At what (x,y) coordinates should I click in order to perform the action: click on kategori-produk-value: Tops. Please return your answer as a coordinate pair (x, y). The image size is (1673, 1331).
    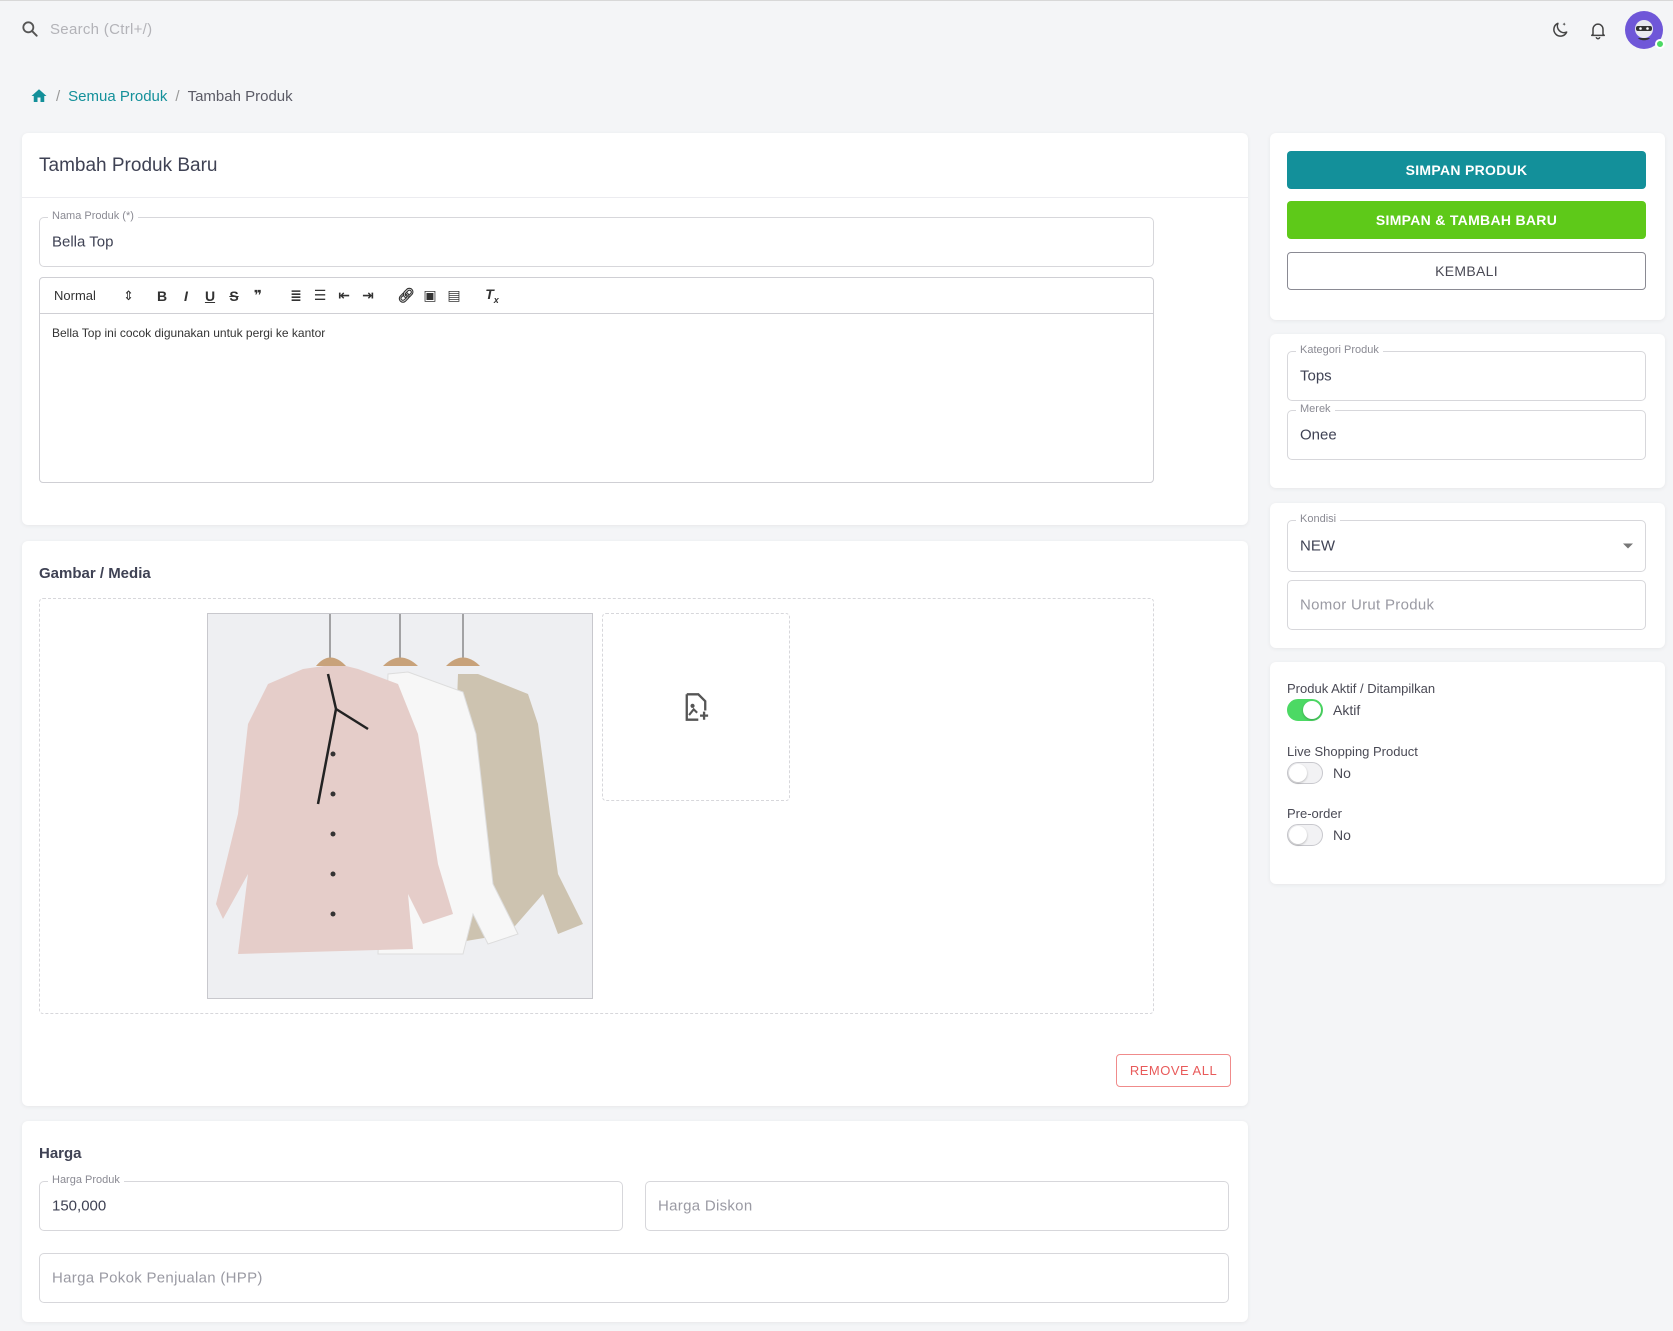
    Looking at the image, I should click on (1316, 376).